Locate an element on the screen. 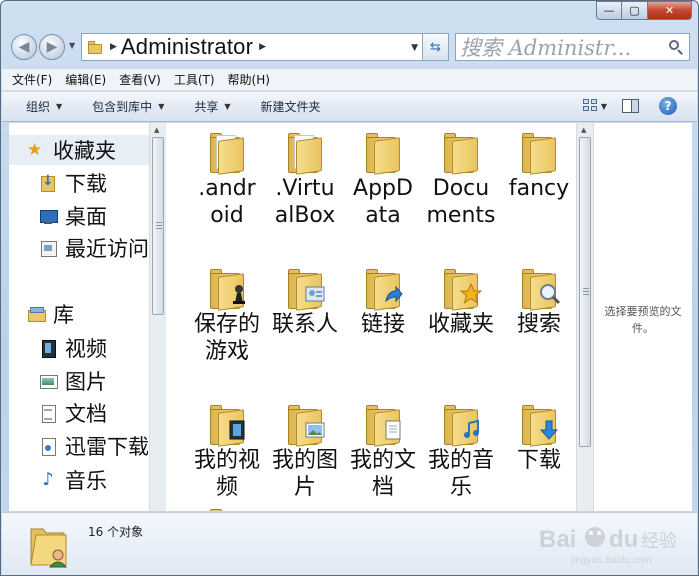 This screenshot has width=699, height=576. nav-item-libraries: 库 is located at coordinates (50, 314).